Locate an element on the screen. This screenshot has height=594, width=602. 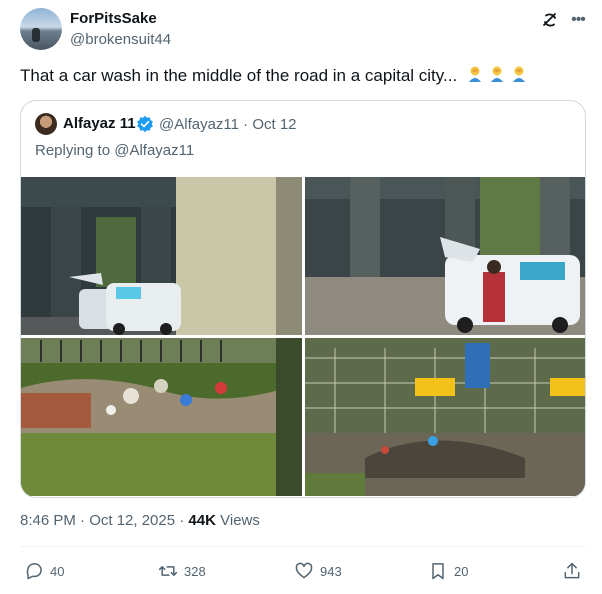
share-button is located at coordinates (575, 571).